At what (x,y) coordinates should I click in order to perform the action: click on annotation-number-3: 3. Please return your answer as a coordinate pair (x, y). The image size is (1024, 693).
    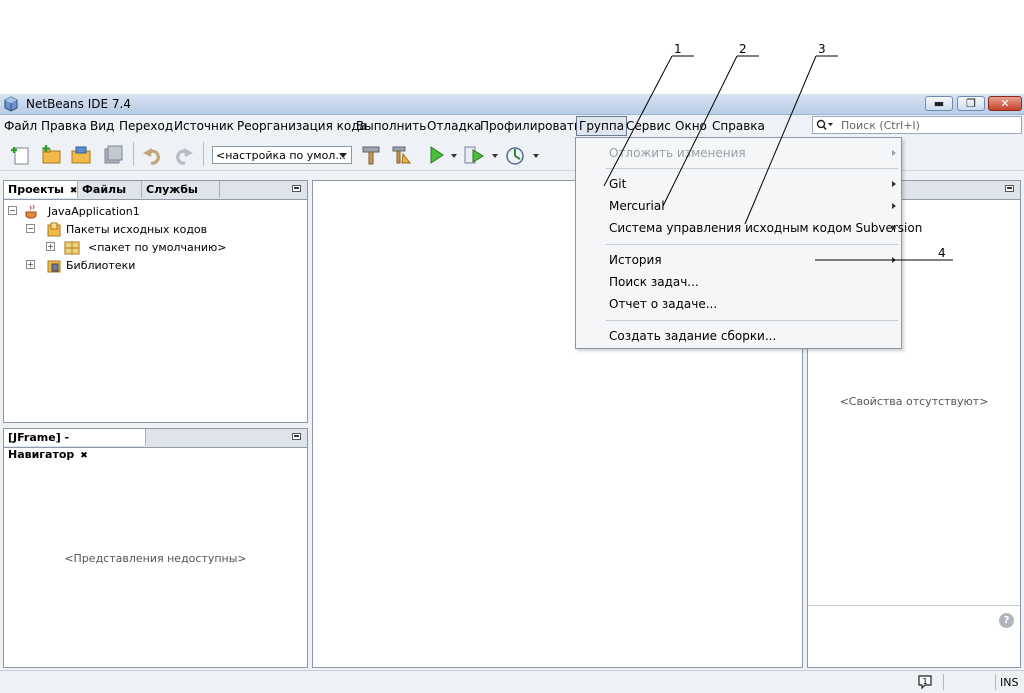
    Looking at the image, I should click on (822, 49).